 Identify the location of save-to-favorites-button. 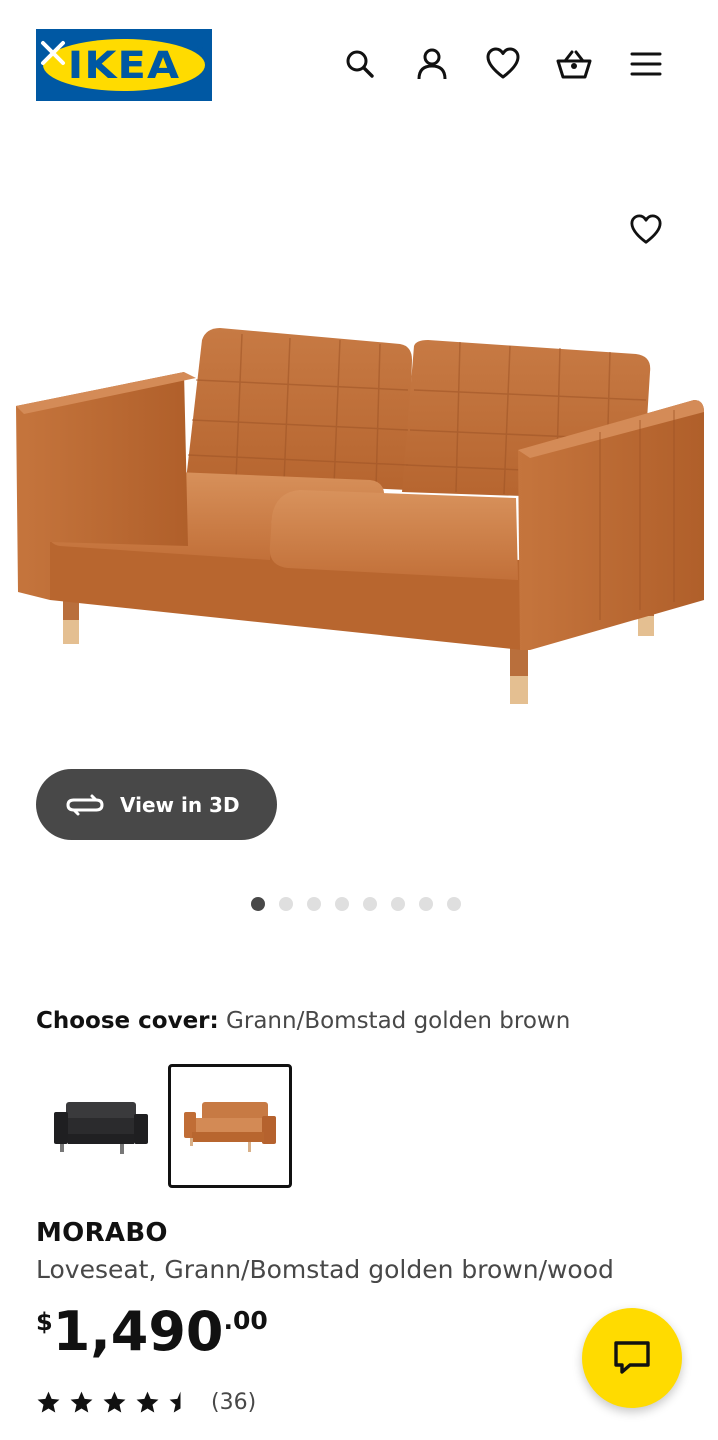
(646, 230).